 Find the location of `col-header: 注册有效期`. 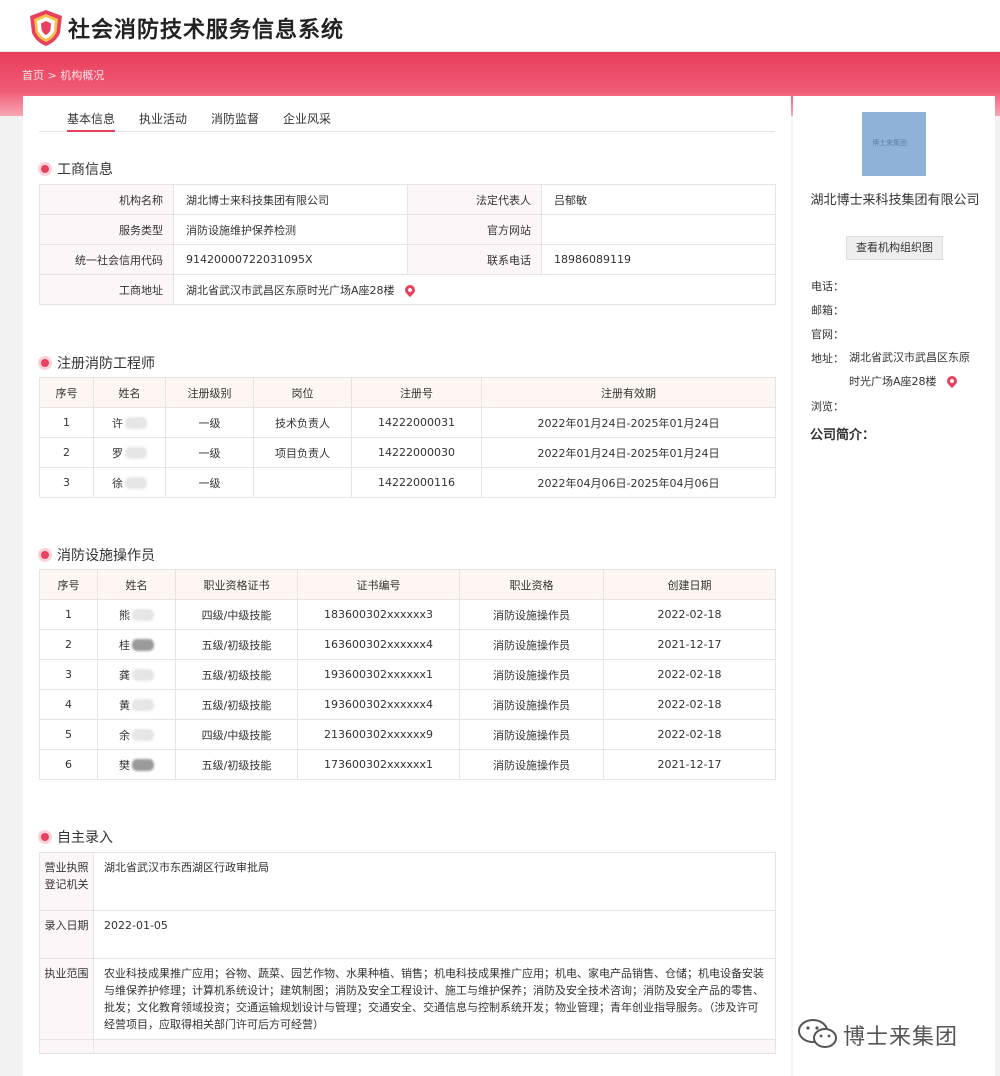

col-header: 注册有效期 is located at coordinates (628, 392).